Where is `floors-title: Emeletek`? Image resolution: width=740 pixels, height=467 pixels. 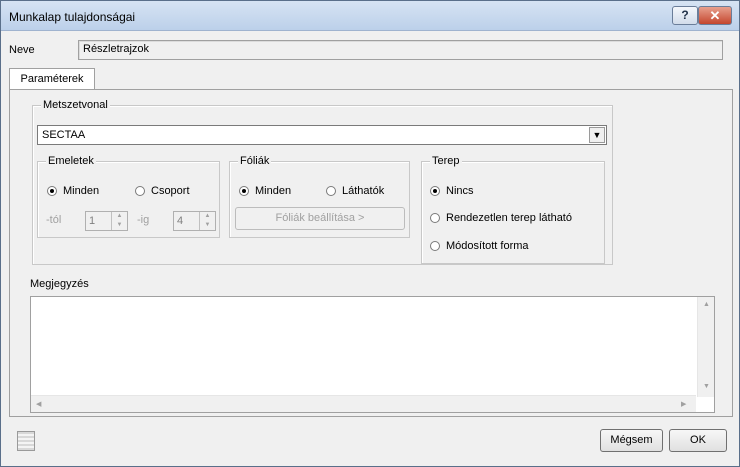 floors-title: Emeletek is located at coordinates (71, 161).